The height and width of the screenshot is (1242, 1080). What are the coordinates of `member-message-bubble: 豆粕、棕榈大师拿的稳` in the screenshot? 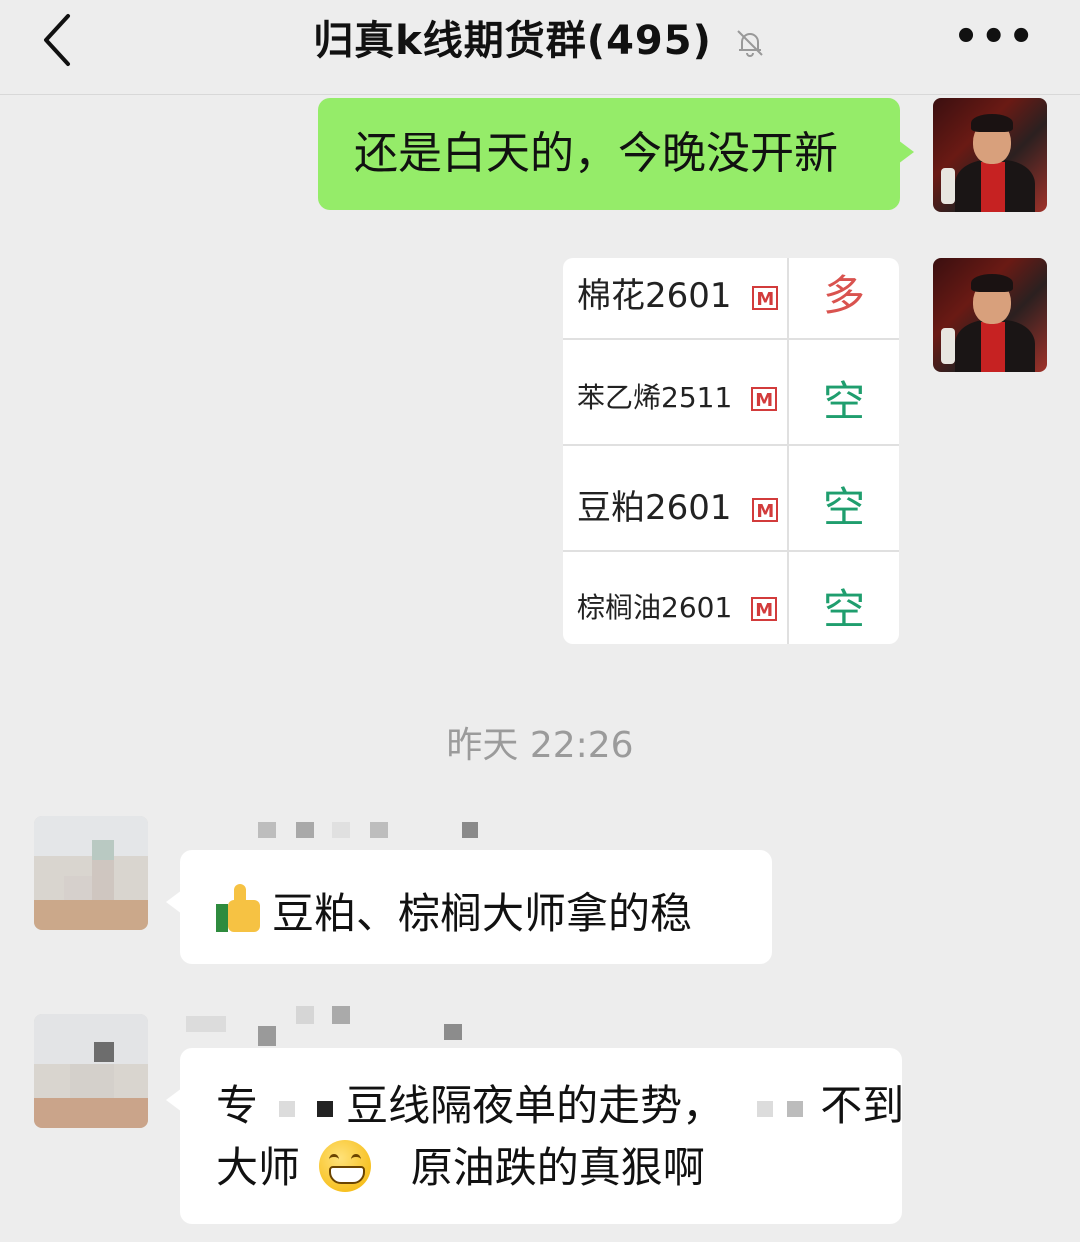 It's located at (469, 907).